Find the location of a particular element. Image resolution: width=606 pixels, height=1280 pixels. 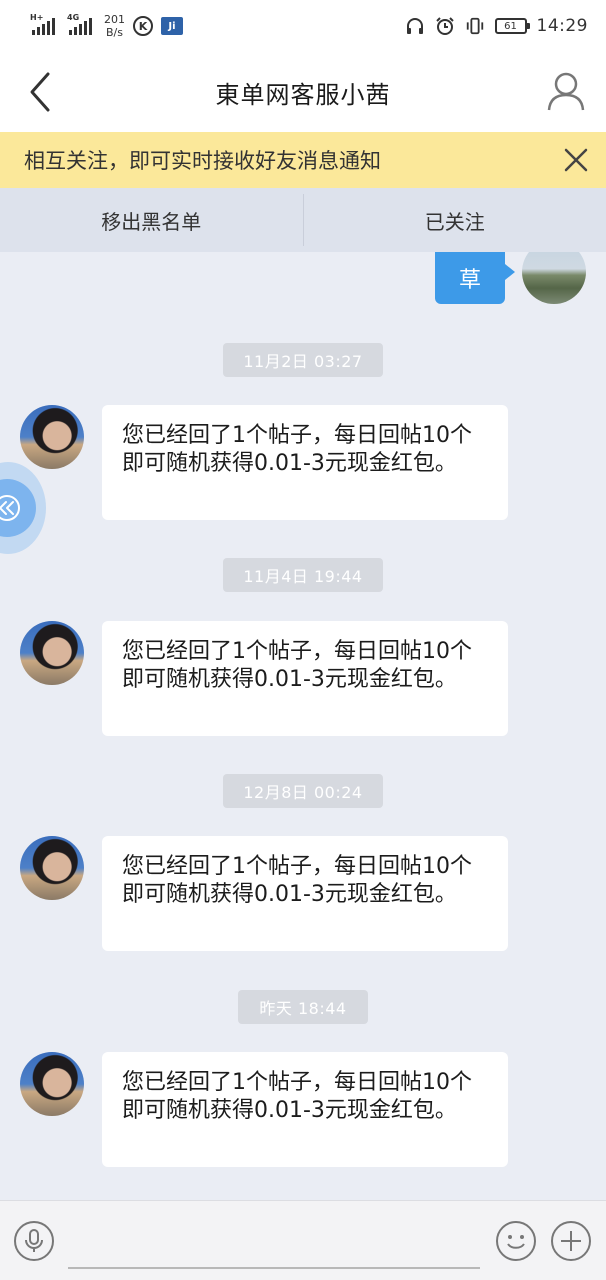

signal-icon-1: H+ is located at coordinates (42, 24).